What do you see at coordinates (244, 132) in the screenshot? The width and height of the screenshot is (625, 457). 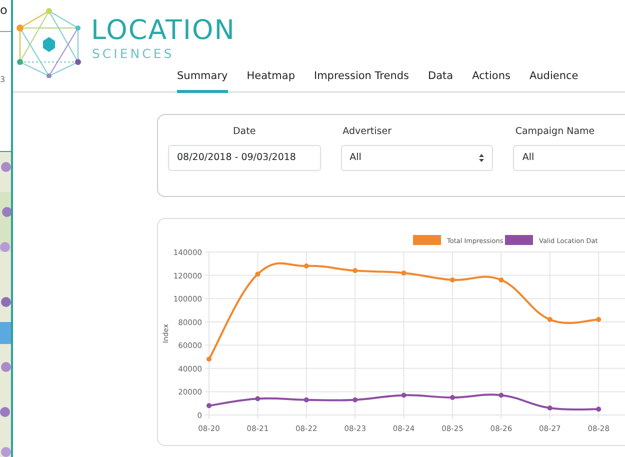 I see `filter-label: Date` at bounding box center [244, 132].